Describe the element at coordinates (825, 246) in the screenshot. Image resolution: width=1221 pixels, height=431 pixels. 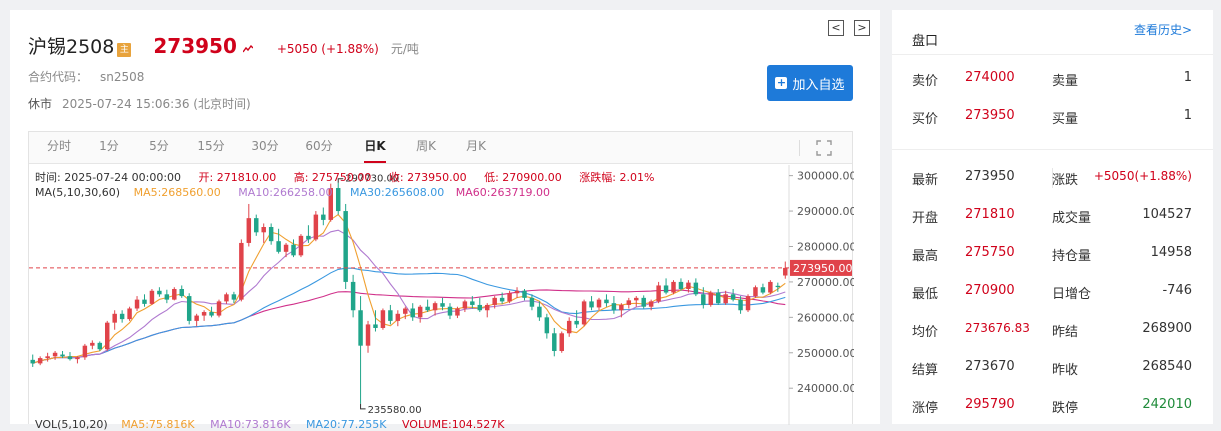
I see `y-tick-label: 280000.00` at that location.